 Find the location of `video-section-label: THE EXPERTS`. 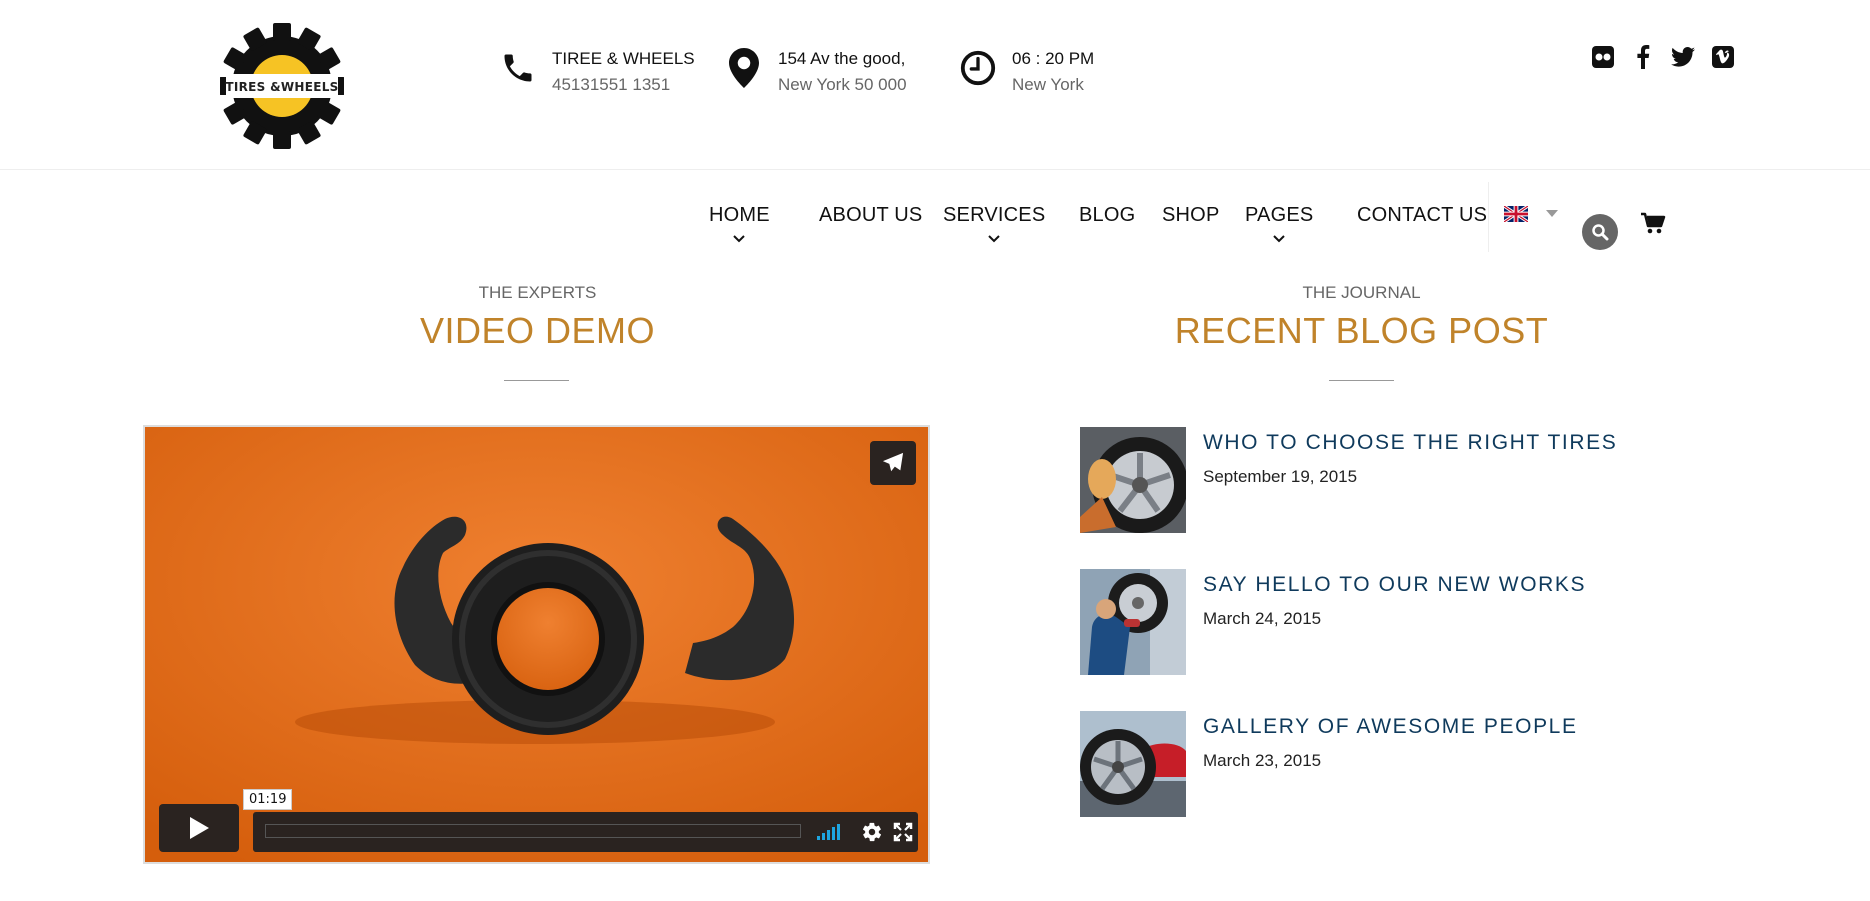

video-section-label: THE EXPERTS is located at coordinates (537, 292).